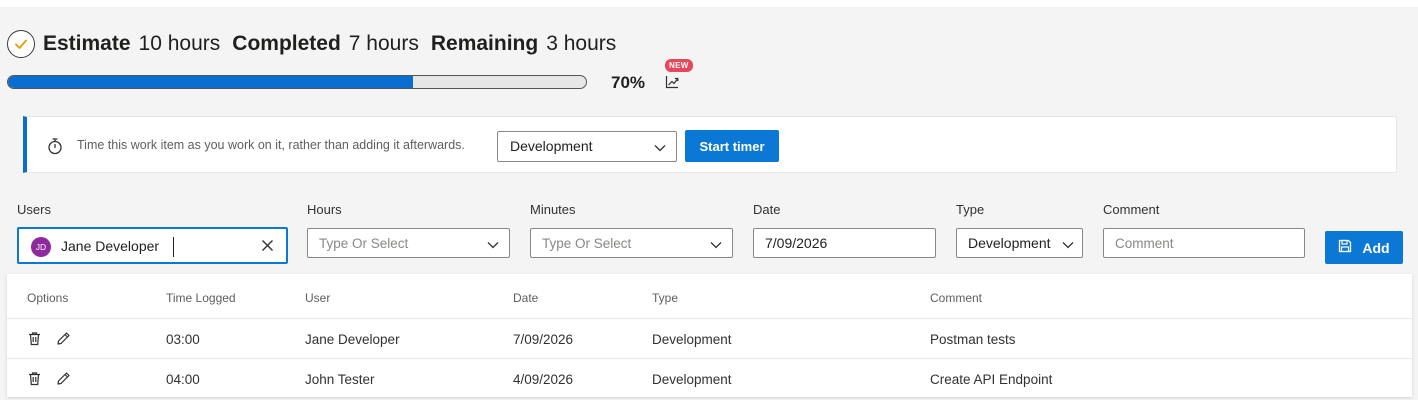 This screenshot has height=400, width=1418. Describe the element at coordinates (210, 82) in the screenshot. I see `progress-fill` at that location.